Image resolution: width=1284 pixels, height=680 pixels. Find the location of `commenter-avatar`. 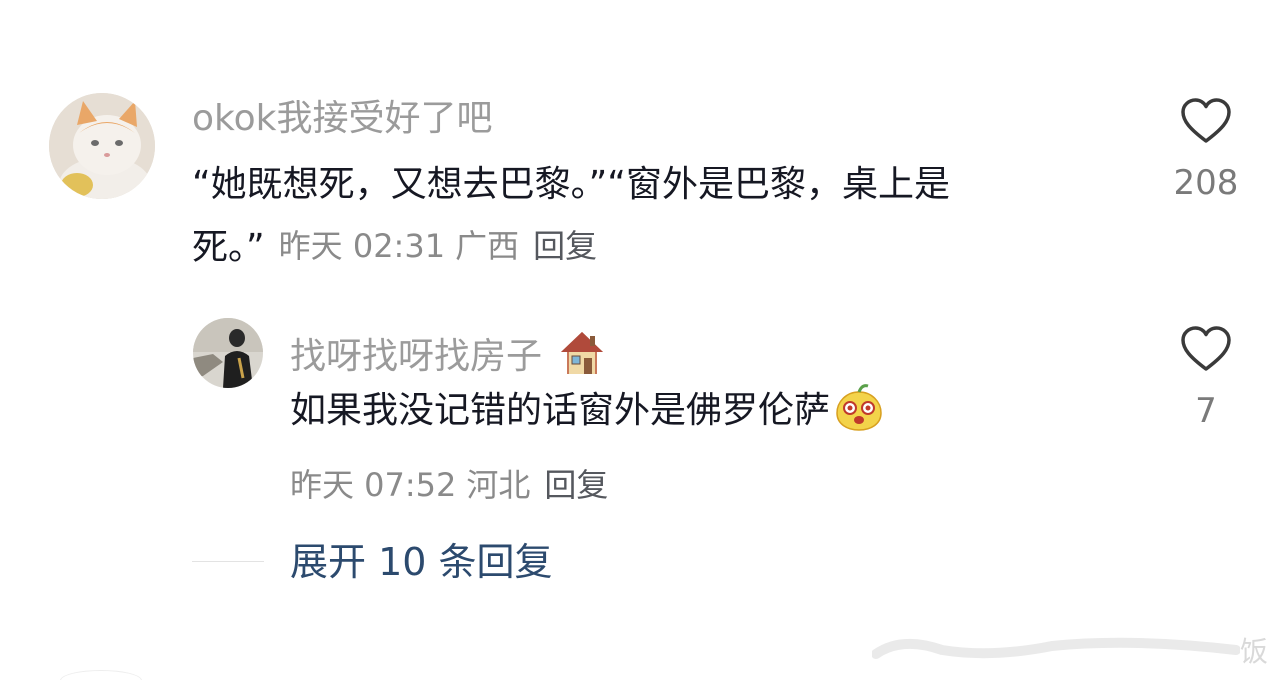

commenter-avatar is located at coordinates (102, 146).